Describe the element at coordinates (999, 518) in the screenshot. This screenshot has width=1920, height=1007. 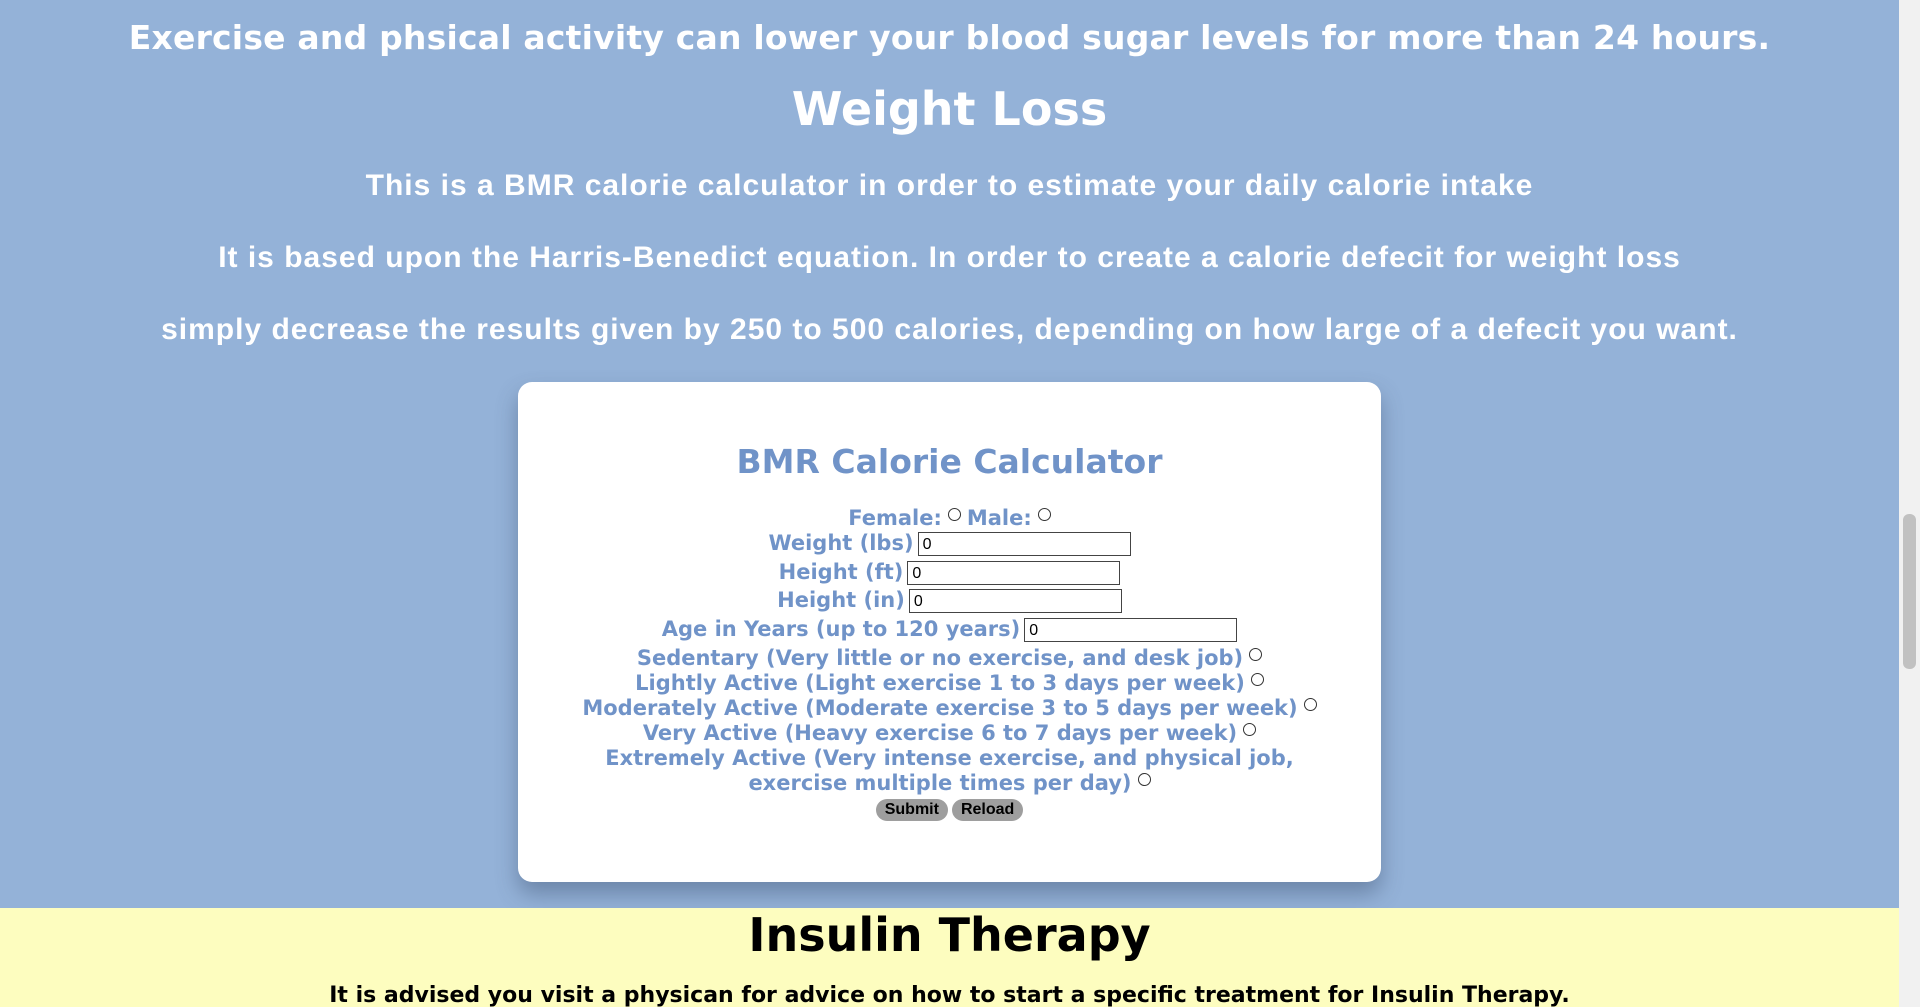
I see `male-label: Male:` at that location.